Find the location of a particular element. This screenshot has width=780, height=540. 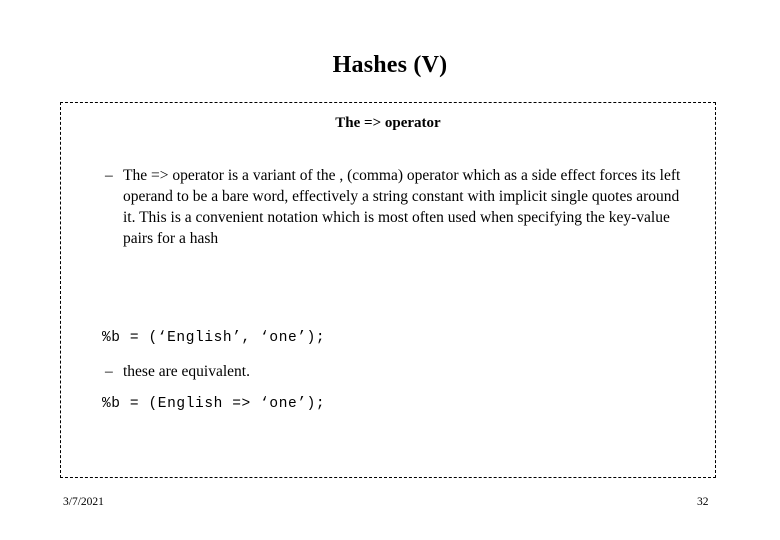

content-subtitle: The => operator is located at coordinates (388, 123).